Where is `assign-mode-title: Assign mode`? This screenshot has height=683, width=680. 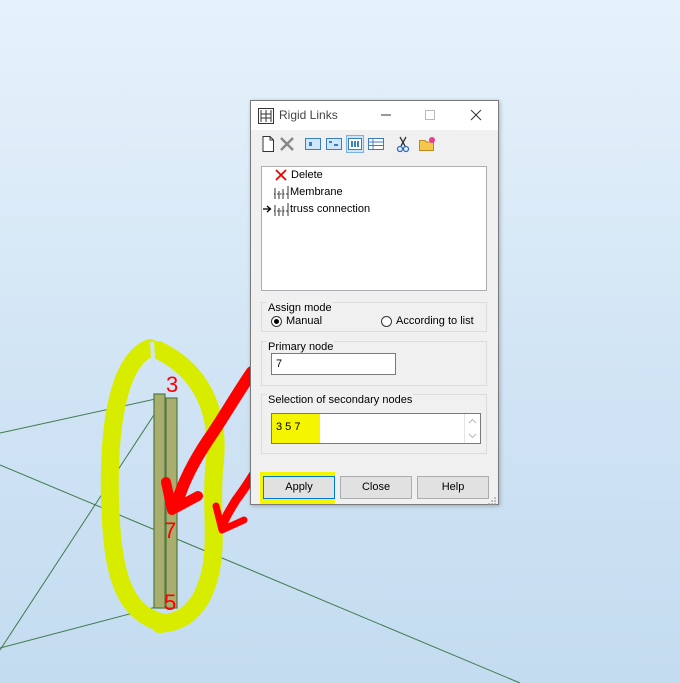 assign-mode-title: Assign mode is located at coordinates (300, 308).